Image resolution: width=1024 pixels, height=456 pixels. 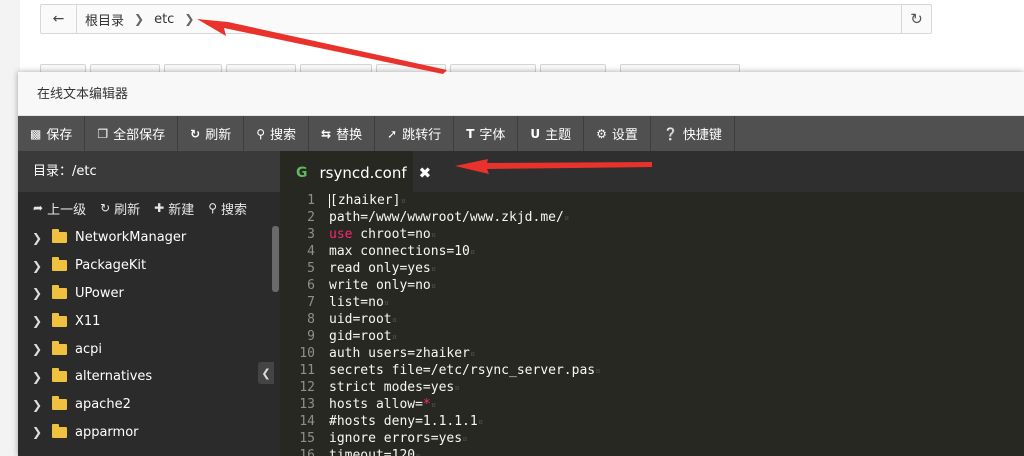 What do you see at coordinates (311, 217) in the screenshot?
I see `line-number: 2` at bounding box center [311, 217].